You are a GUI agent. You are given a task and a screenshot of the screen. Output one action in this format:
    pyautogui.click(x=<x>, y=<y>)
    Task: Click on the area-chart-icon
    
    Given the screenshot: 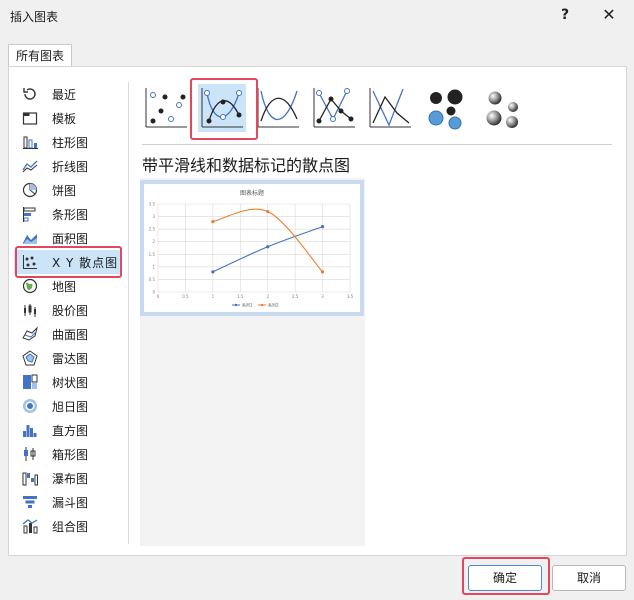 What is the action you would take?
    pyautogui.click(x=30, y=238)
    